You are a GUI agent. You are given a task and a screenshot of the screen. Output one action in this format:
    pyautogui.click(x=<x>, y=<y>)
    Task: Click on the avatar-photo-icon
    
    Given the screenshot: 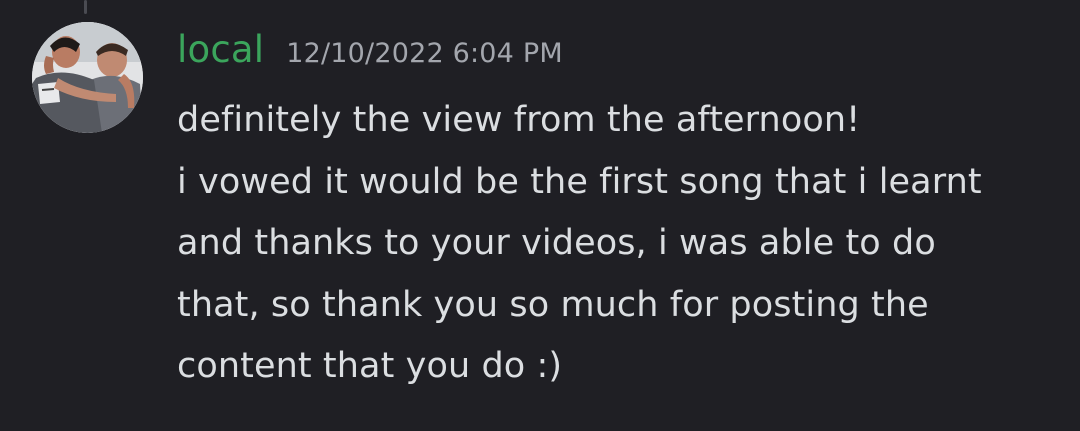 What is the action you would take?
    pyautogui.click(x=87, y=77)
    